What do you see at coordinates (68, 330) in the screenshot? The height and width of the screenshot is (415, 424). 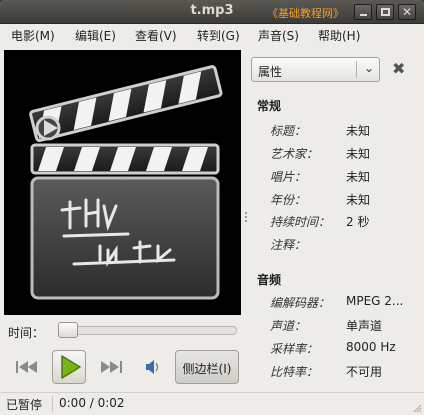 I see `seek-slider-thumb` at bounding box center [68, 330].